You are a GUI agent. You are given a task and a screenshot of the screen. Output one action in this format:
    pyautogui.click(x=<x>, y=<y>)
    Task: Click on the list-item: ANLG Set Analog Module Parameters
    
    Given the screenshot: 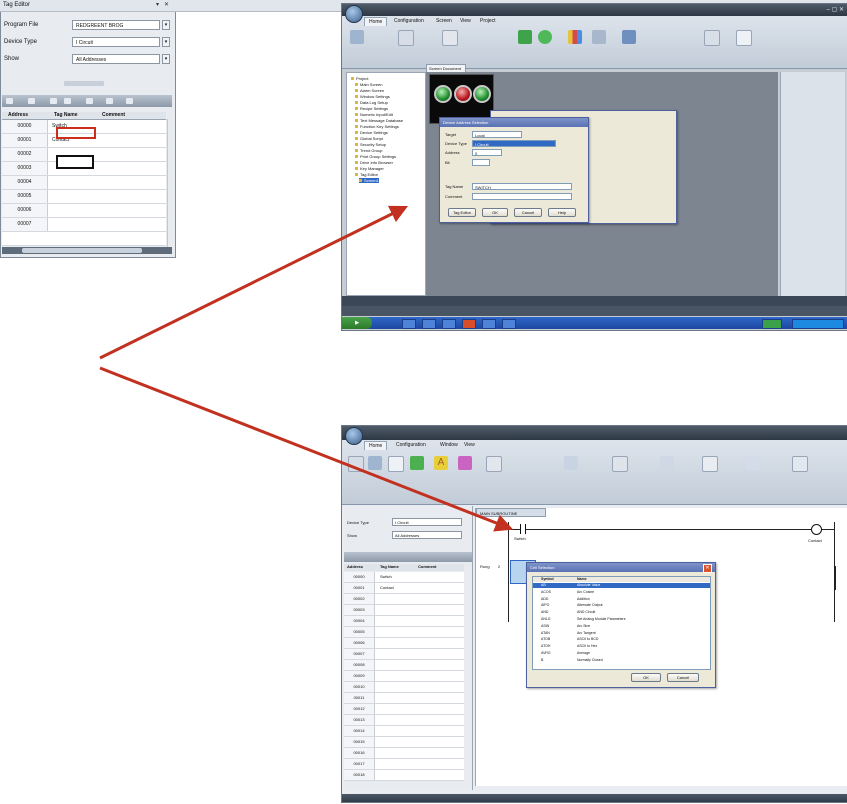 What is the action you would take?
    pyautogui.click(x=621, y=619)
    